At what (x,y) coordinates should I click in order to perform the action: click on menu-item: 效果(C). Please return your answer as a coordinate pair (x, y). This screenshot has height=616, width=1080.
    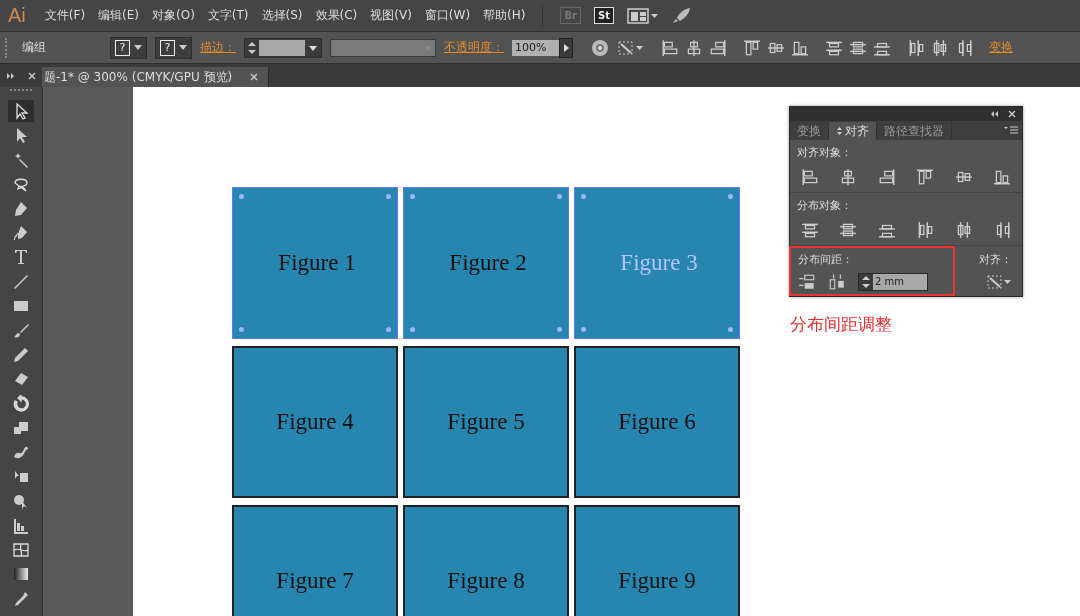
    Looking at the image, I should click on (336, 15).